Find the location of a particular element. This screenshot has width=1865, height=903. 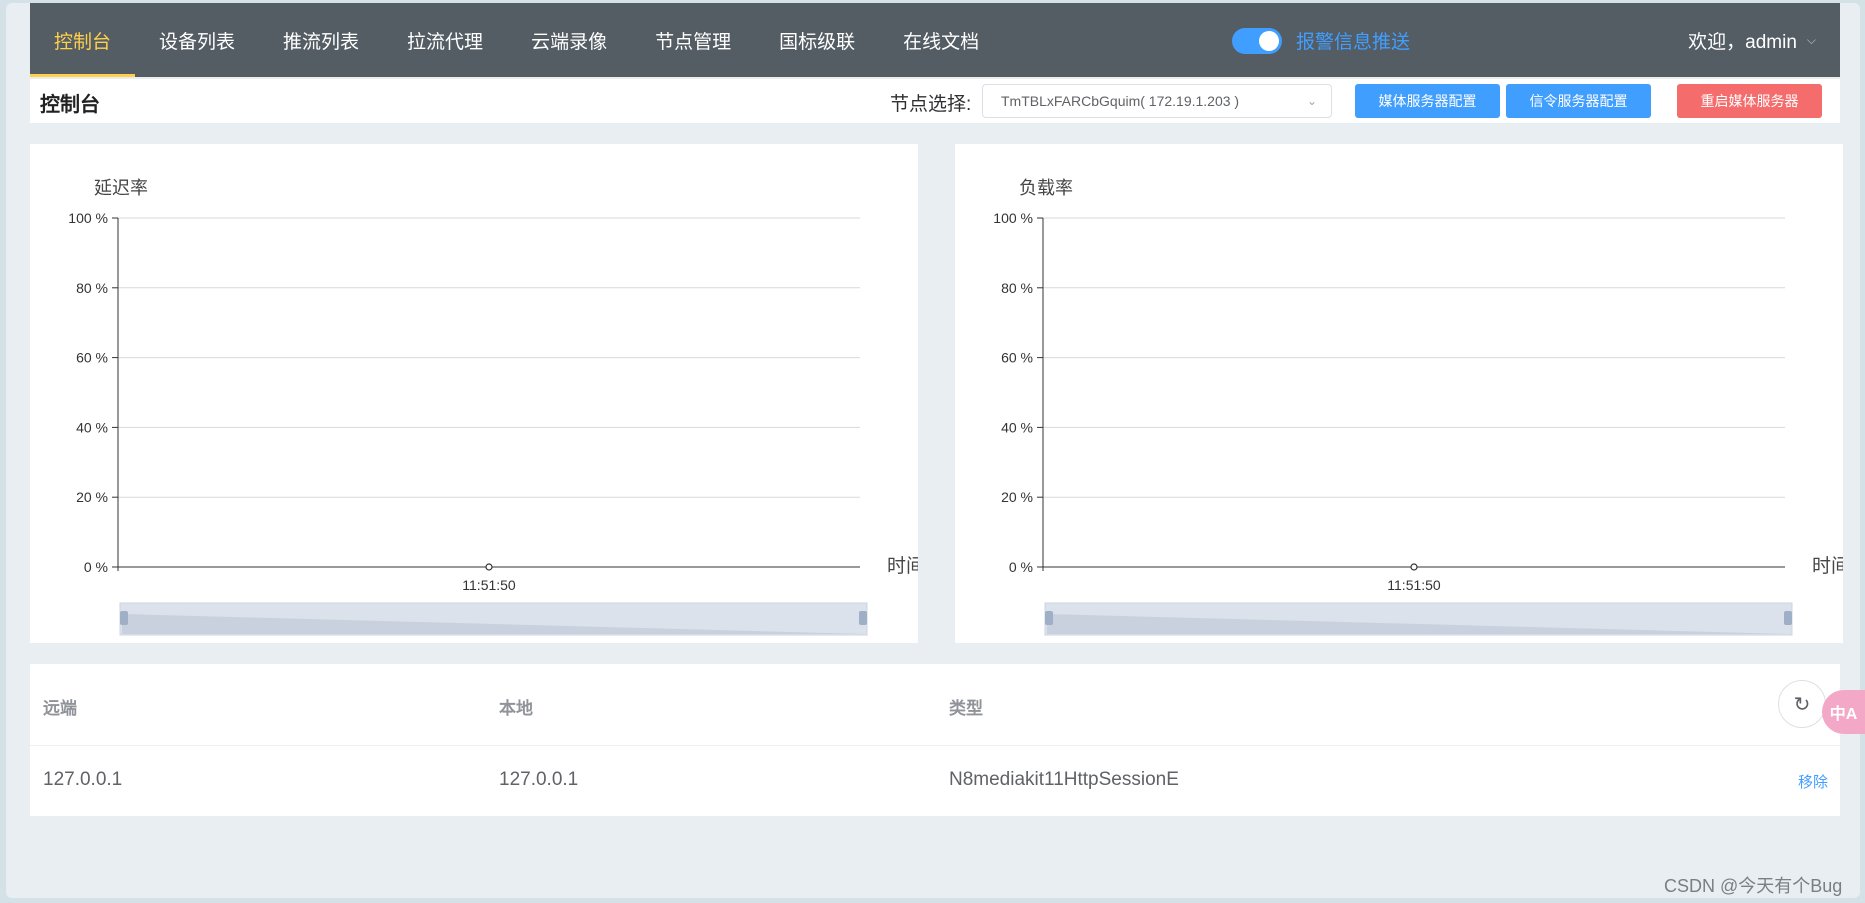

chevron-down-icon: ⌵ is located at coordinates (1811, 39).